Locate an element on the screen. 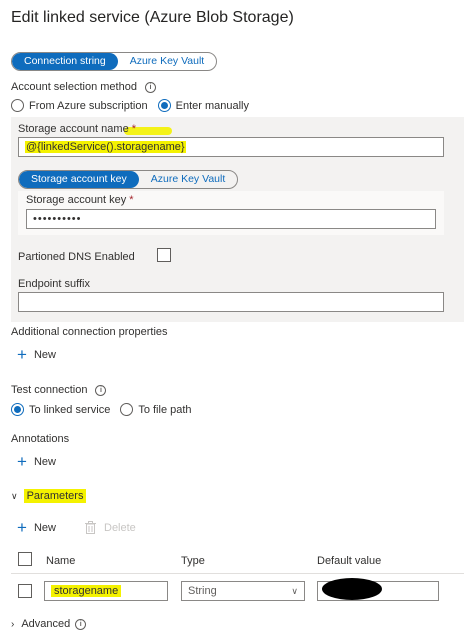  label-text: Test connection is located at coordinates (49, 390).